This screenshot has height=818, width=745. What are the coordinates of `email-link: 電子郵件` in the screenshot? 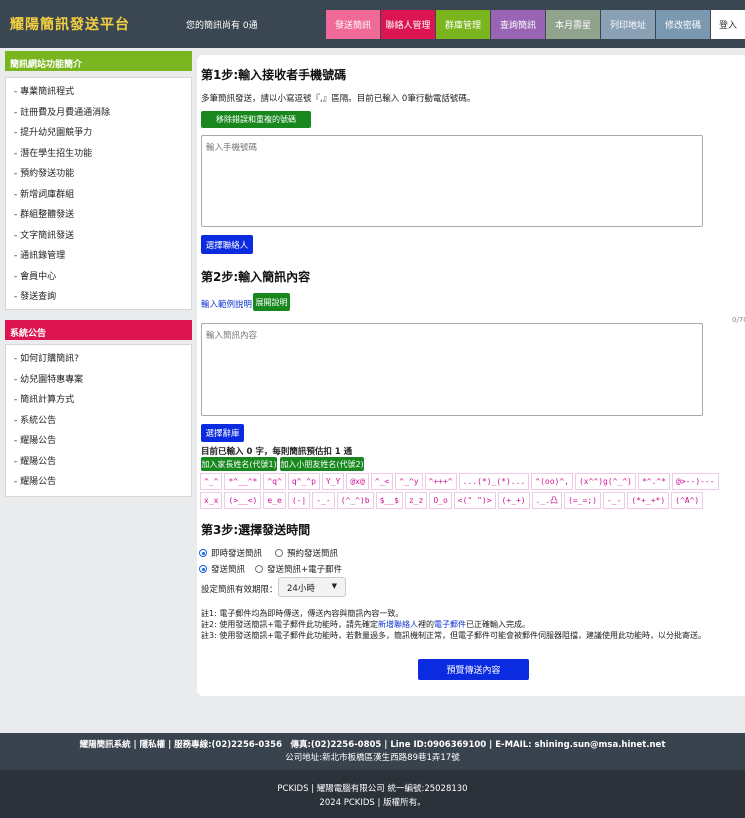 It's located at (450, 624).